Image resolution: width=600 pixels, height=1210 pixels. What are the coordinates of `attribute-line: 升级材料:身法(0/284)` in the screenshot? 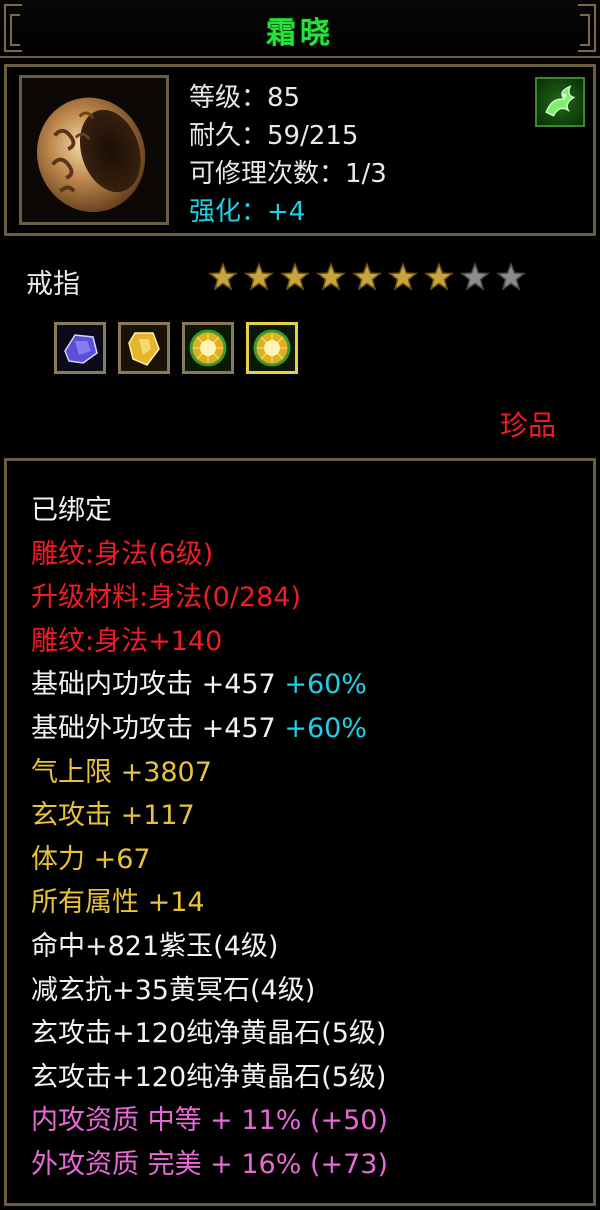 It's located at (209, 598).